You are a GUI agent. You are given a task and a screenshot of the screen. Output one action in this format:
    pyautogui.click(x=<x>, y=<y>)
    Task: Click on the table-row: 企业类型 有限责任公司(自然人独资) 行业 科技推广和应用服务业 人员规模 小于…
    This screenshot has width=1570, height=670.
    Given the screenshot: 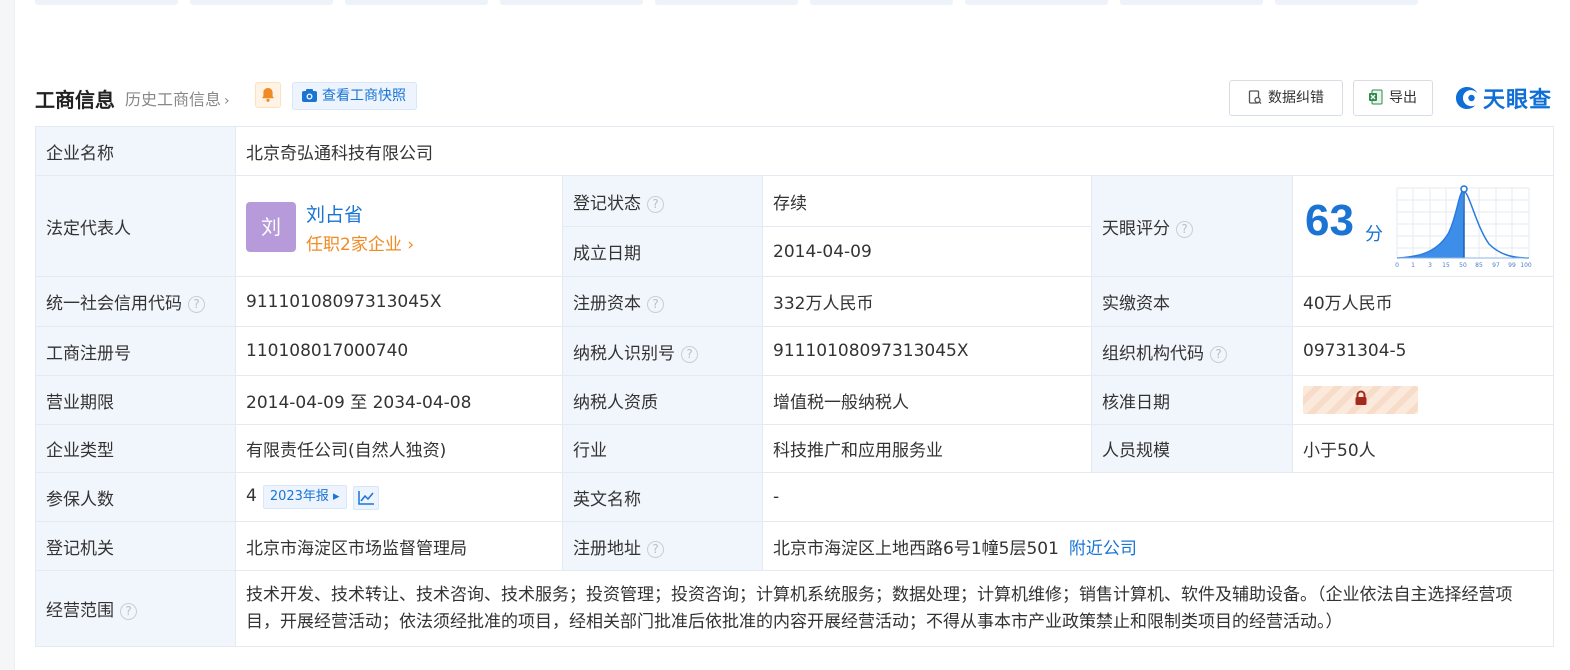 What is the action you would take?
    pyautogui.click(x=795, y=448)
    